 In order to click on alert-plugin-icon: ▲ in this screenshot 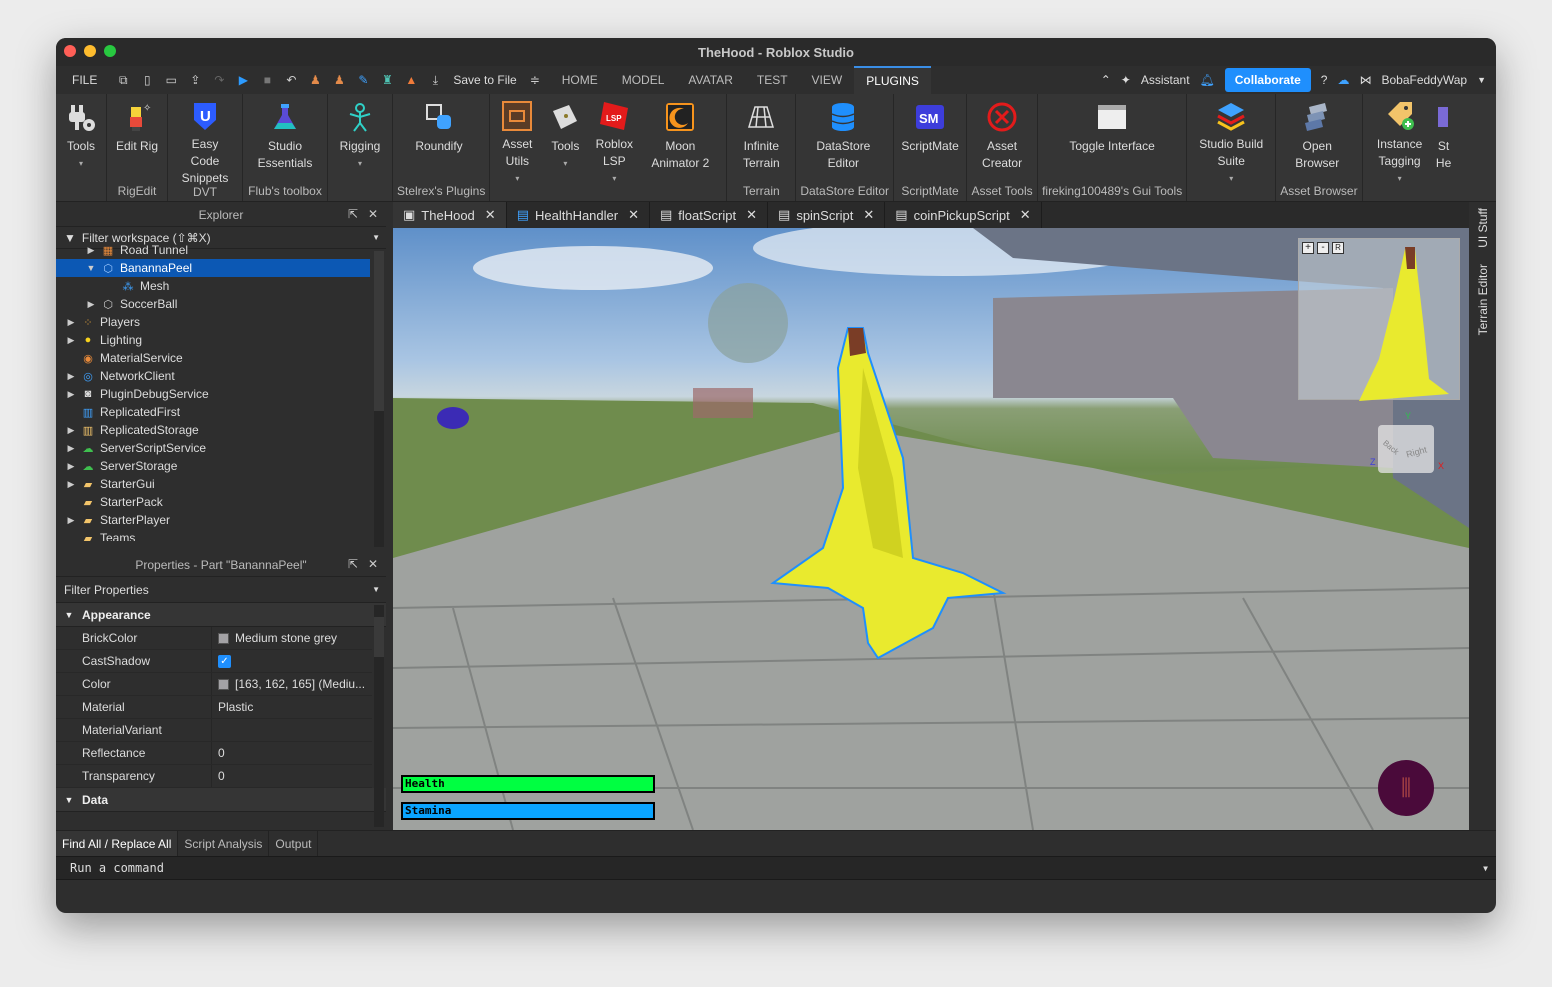, I will do `click(411, 80)`.